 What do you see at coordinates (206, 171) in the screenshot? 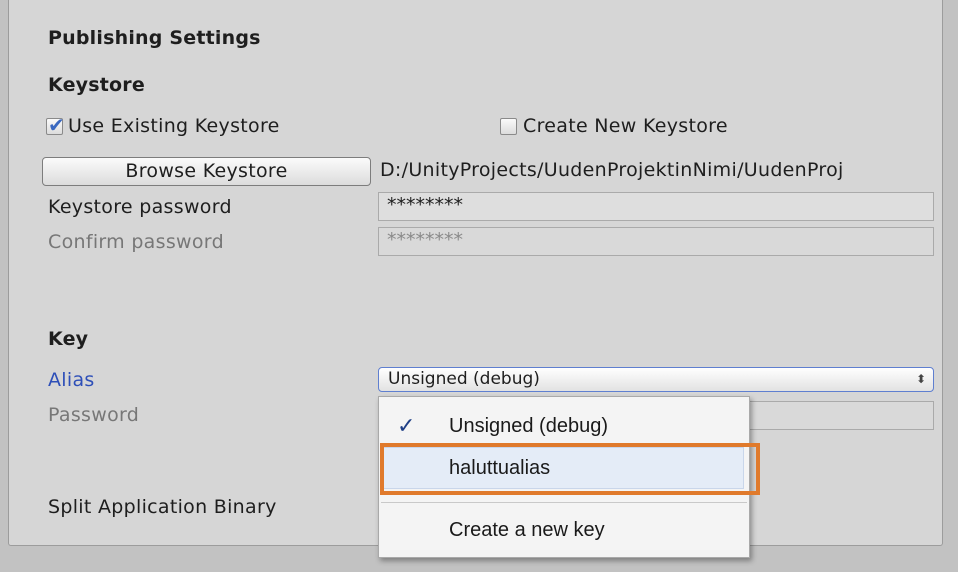
I see `browse-keystore-button: Browse Keystore` at bounding box center [206, 171].